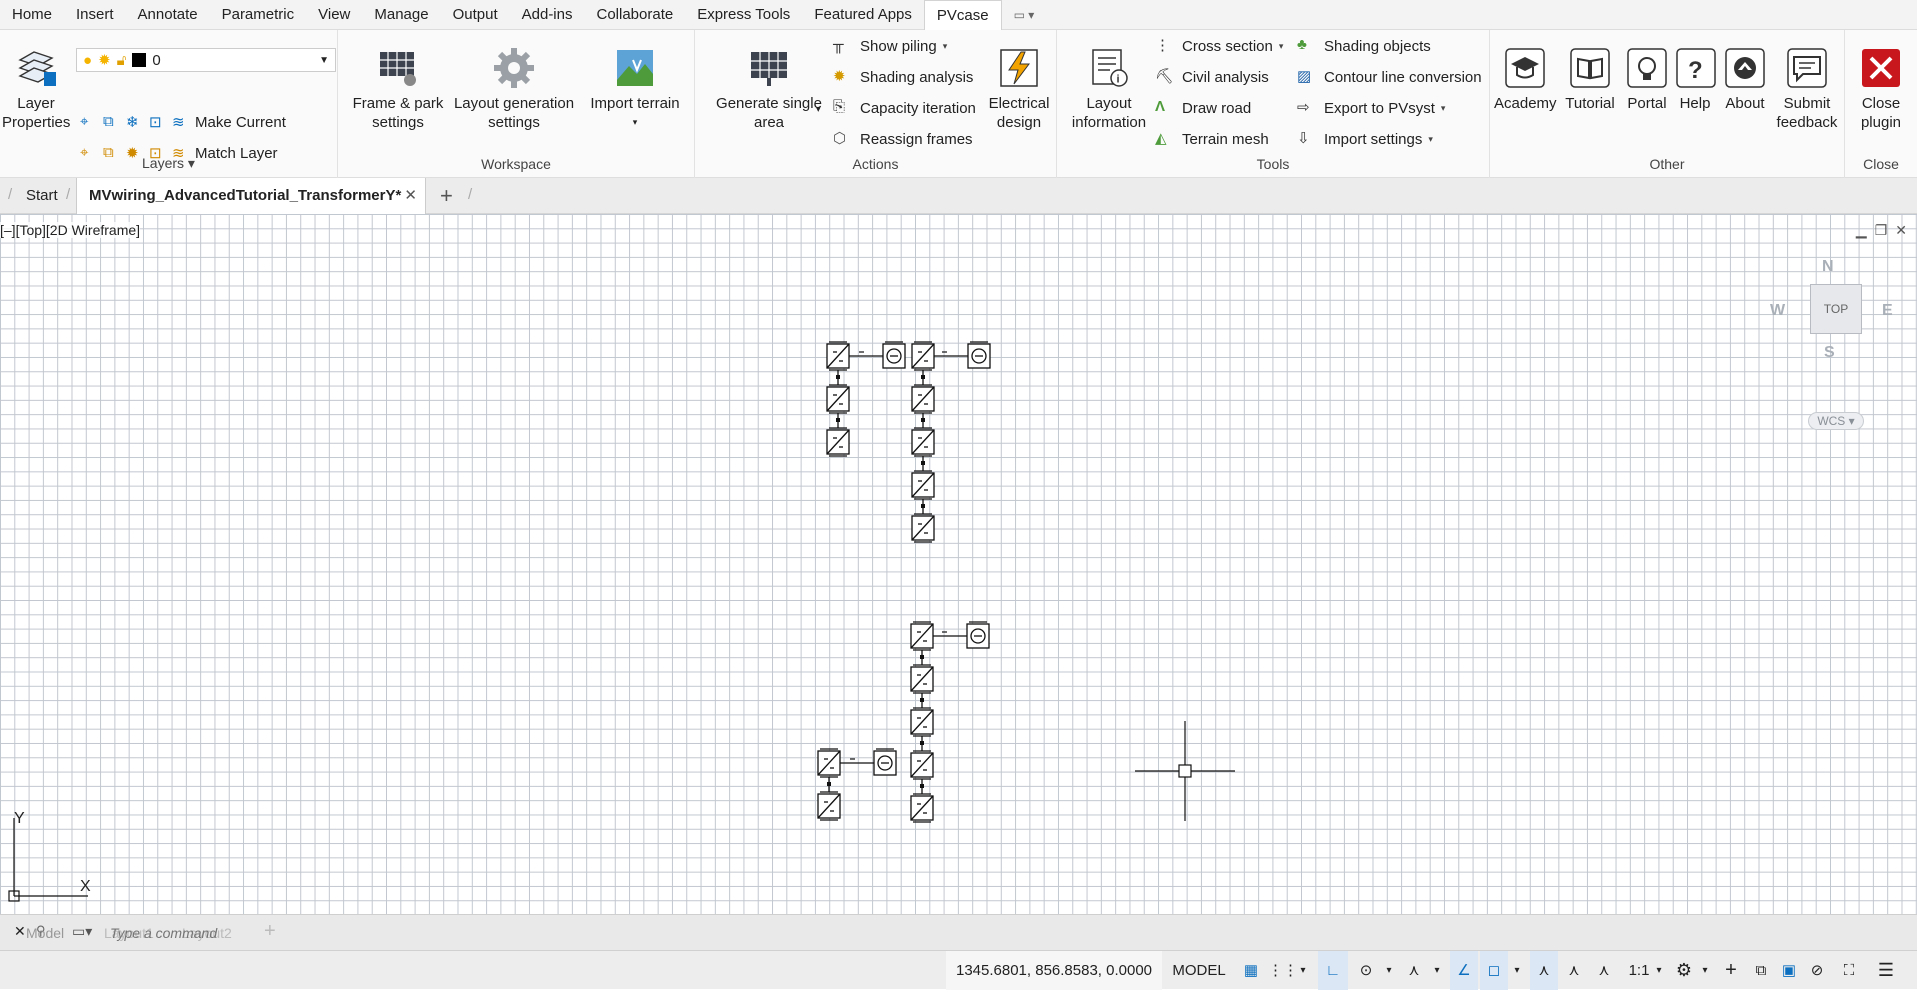  What do you see at coordinates (1831, 313) in the screenshot?
I see `viewcube: N W E TOP S` at bounding box center [1831, 313].